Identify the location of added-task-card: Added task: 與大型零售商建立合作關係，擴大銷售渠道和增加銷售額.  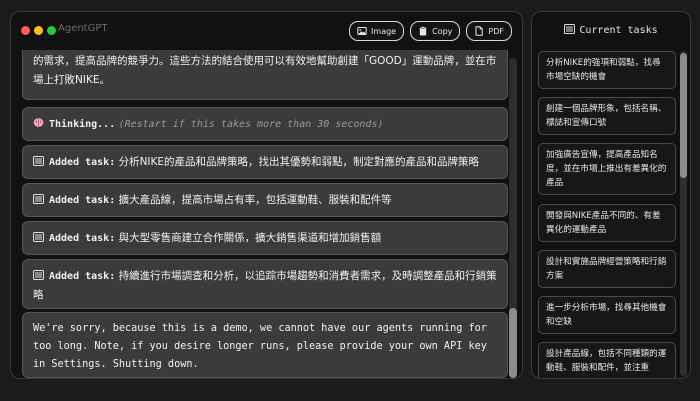
(265, 238).